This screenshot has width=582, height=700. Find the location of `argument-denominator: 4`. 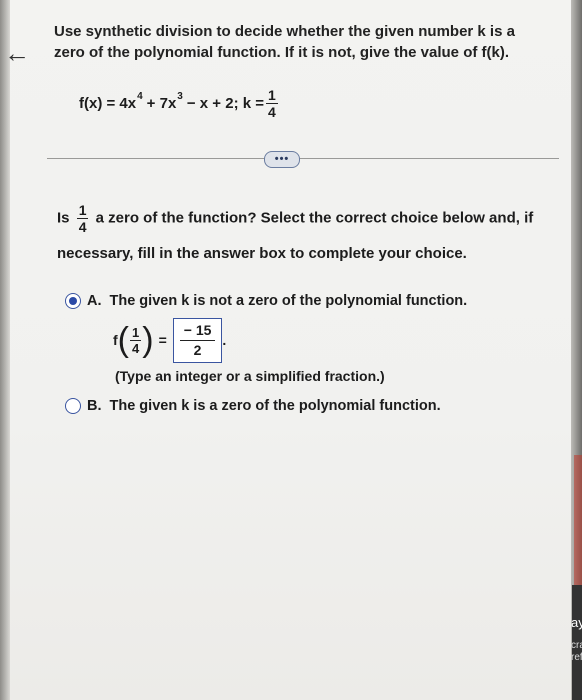

argument-denominator: 4 is located at coordinates (136, 348).